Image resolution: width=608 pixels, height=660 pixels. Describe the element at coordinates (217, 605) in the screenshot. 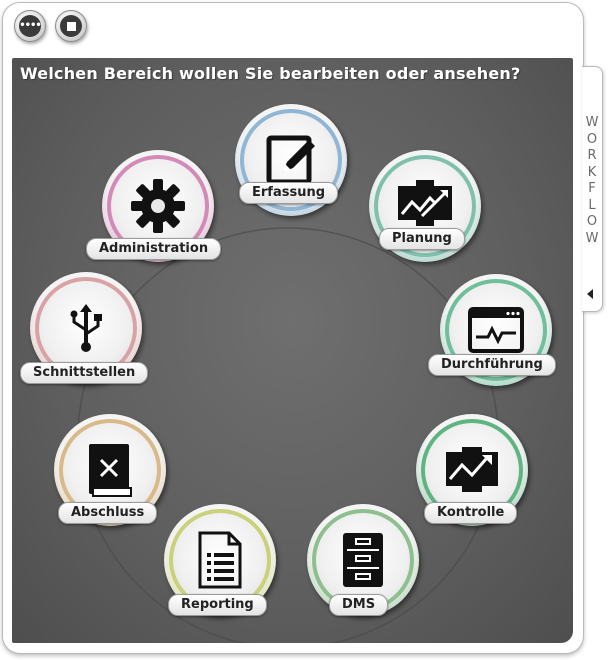

I see `node-label-reporting: Reporting` at that location.